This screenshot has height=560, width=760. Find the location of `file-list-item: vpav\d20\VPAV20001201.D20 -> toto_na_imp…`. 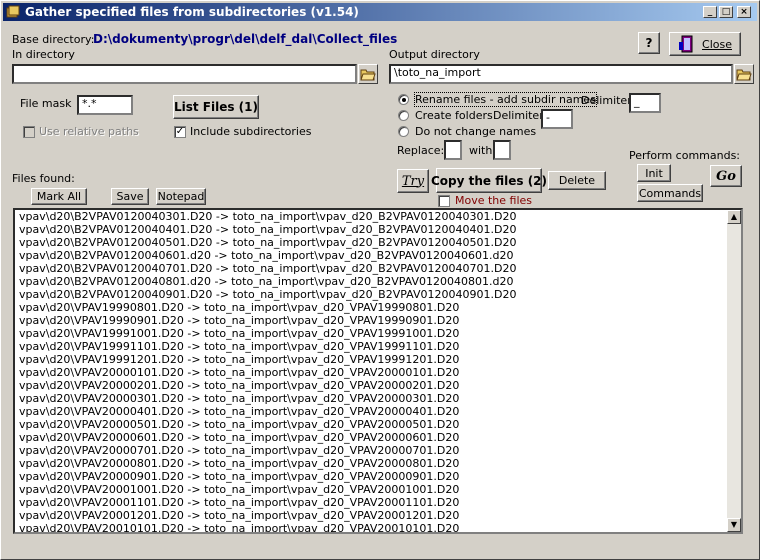

file-list-item: vpav\d20\VPAV20001201.D20 -> toto_na_imp… is located at coordinates (378, 515).